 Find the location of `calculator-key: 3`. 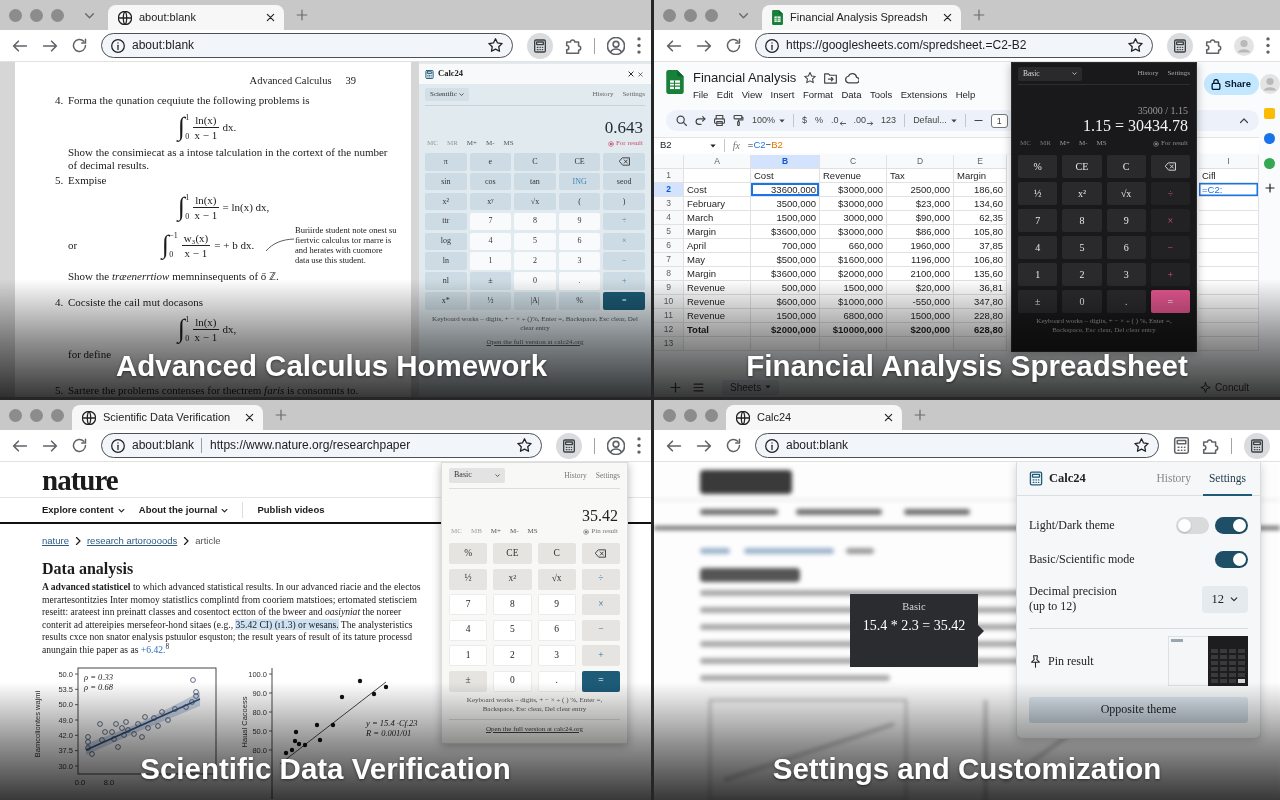

calculator-key: 3 is located at coordinates (579, 261).